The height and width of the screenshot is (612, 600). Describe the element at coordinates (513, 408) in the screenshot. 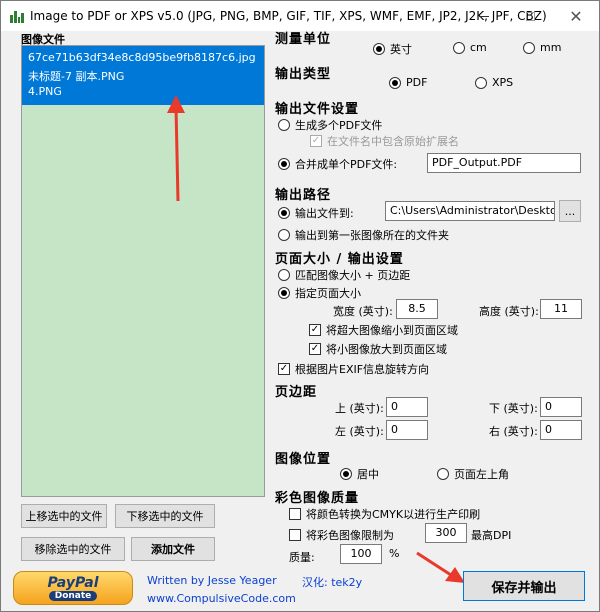

I see `margin-bottom-label: 下 (英寸):` at that location.